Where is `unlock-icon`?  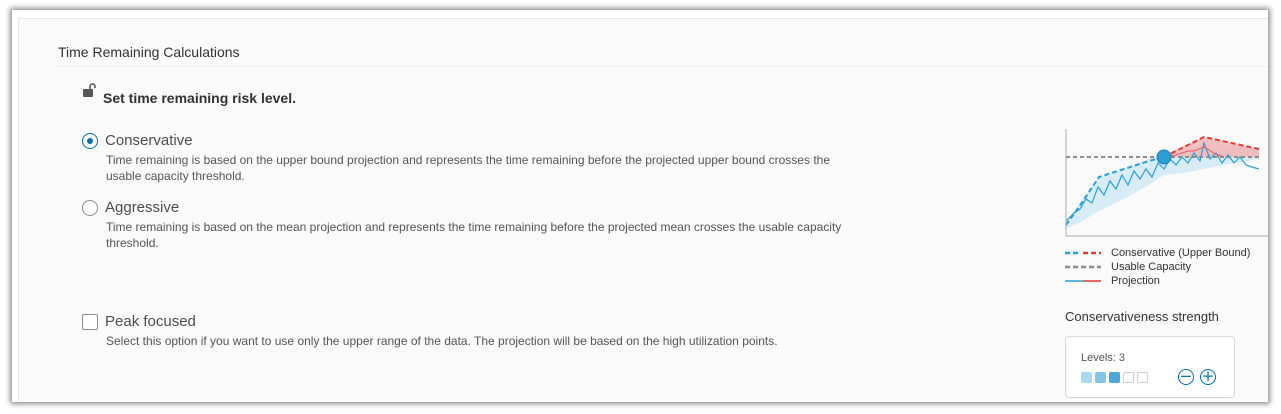 unlock-icon is located at coordinates (89, 90).